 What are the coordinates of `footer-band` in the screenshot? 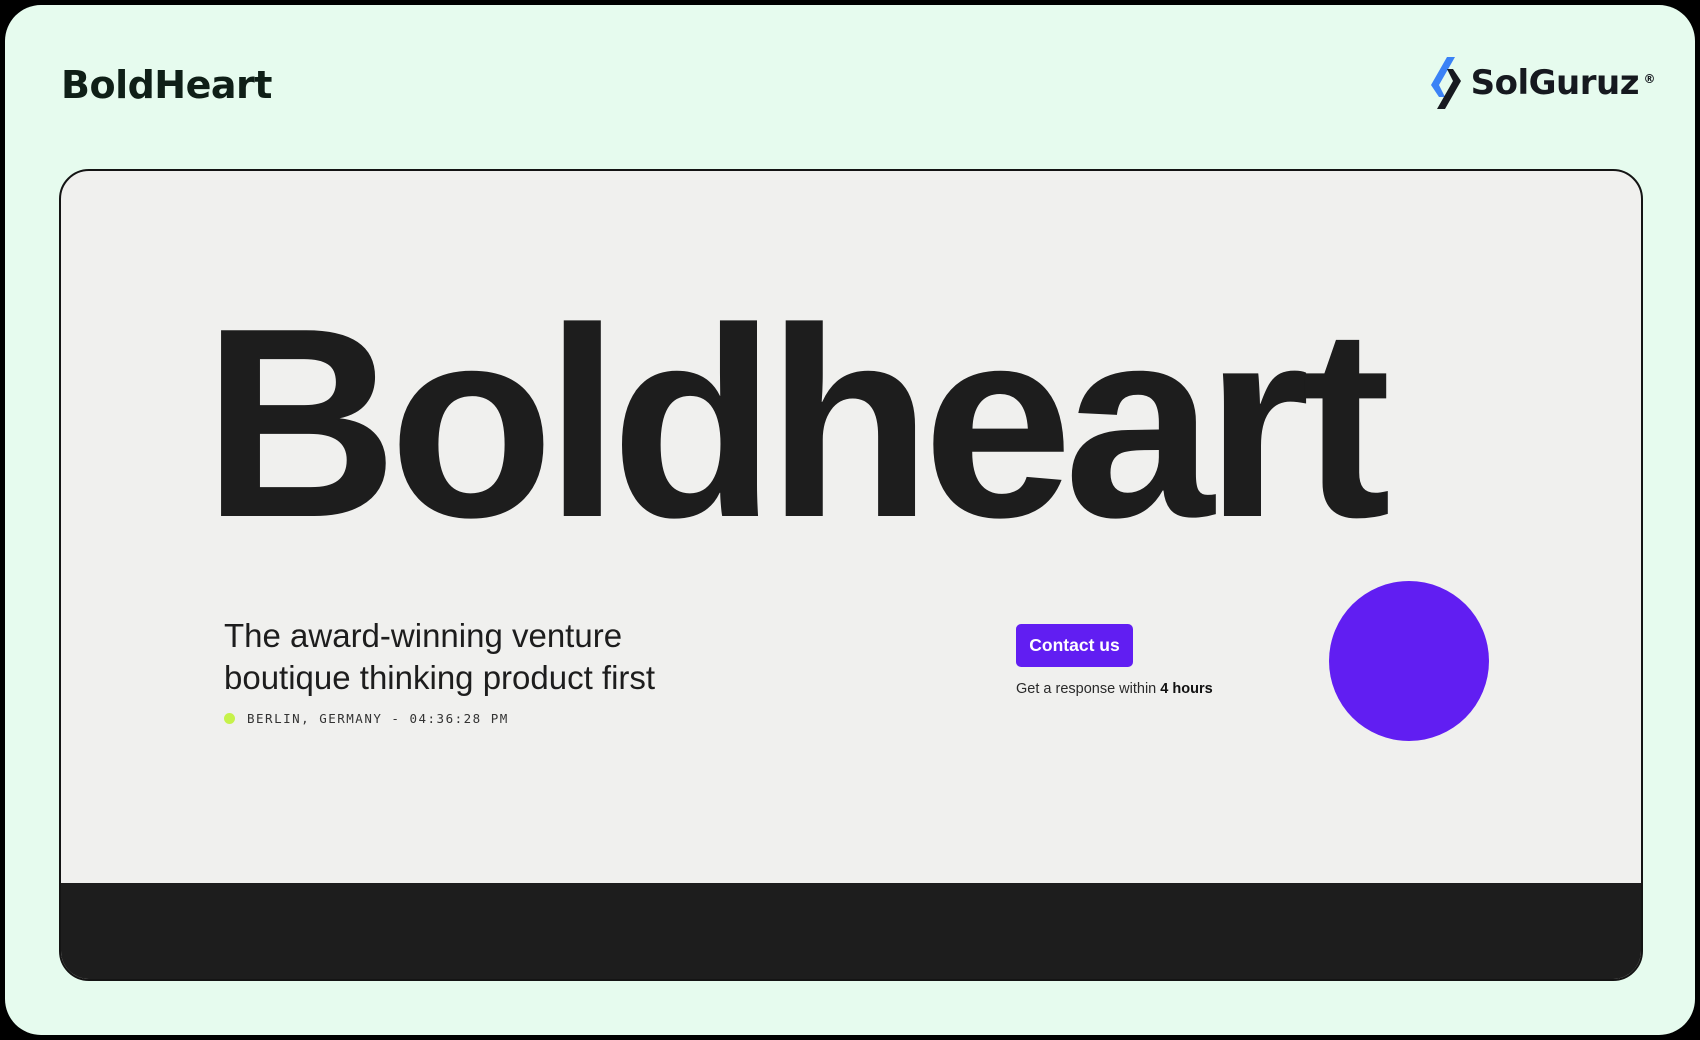 It's located at (851, 931).